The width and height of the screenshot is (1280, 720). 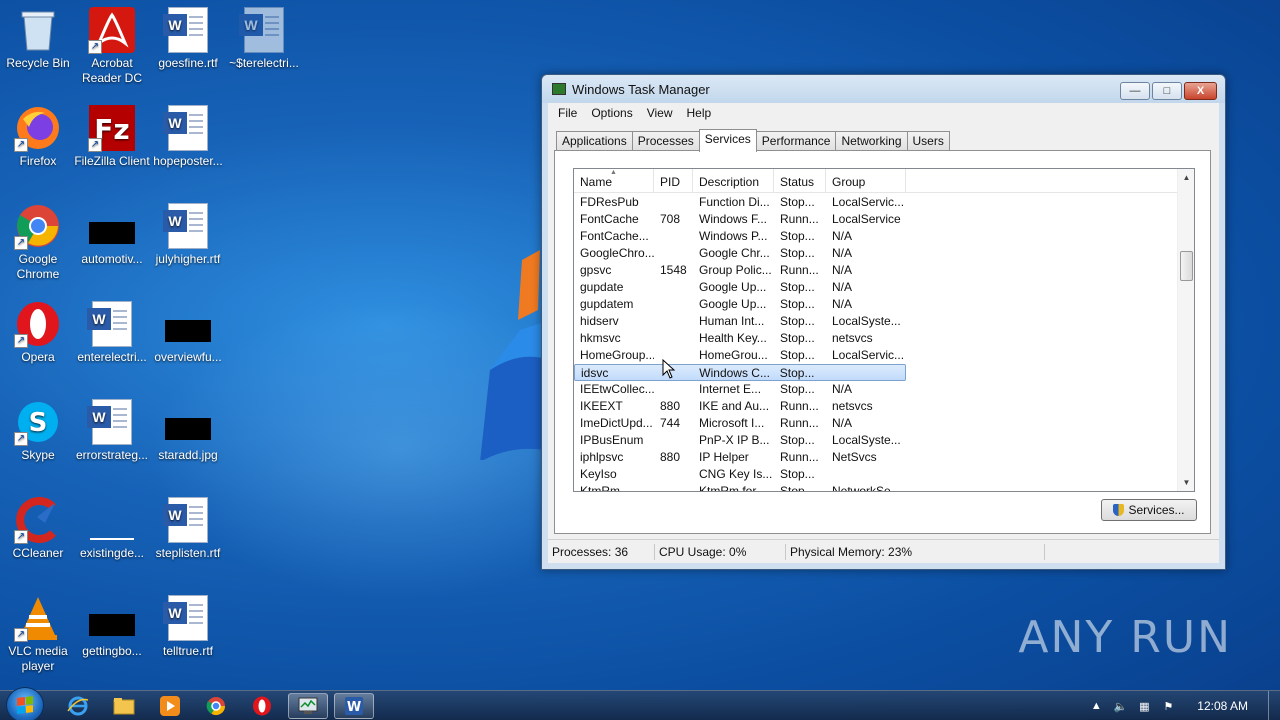 I want to click on scroll-up-icon: ▲, so click(x=1186, y=177).